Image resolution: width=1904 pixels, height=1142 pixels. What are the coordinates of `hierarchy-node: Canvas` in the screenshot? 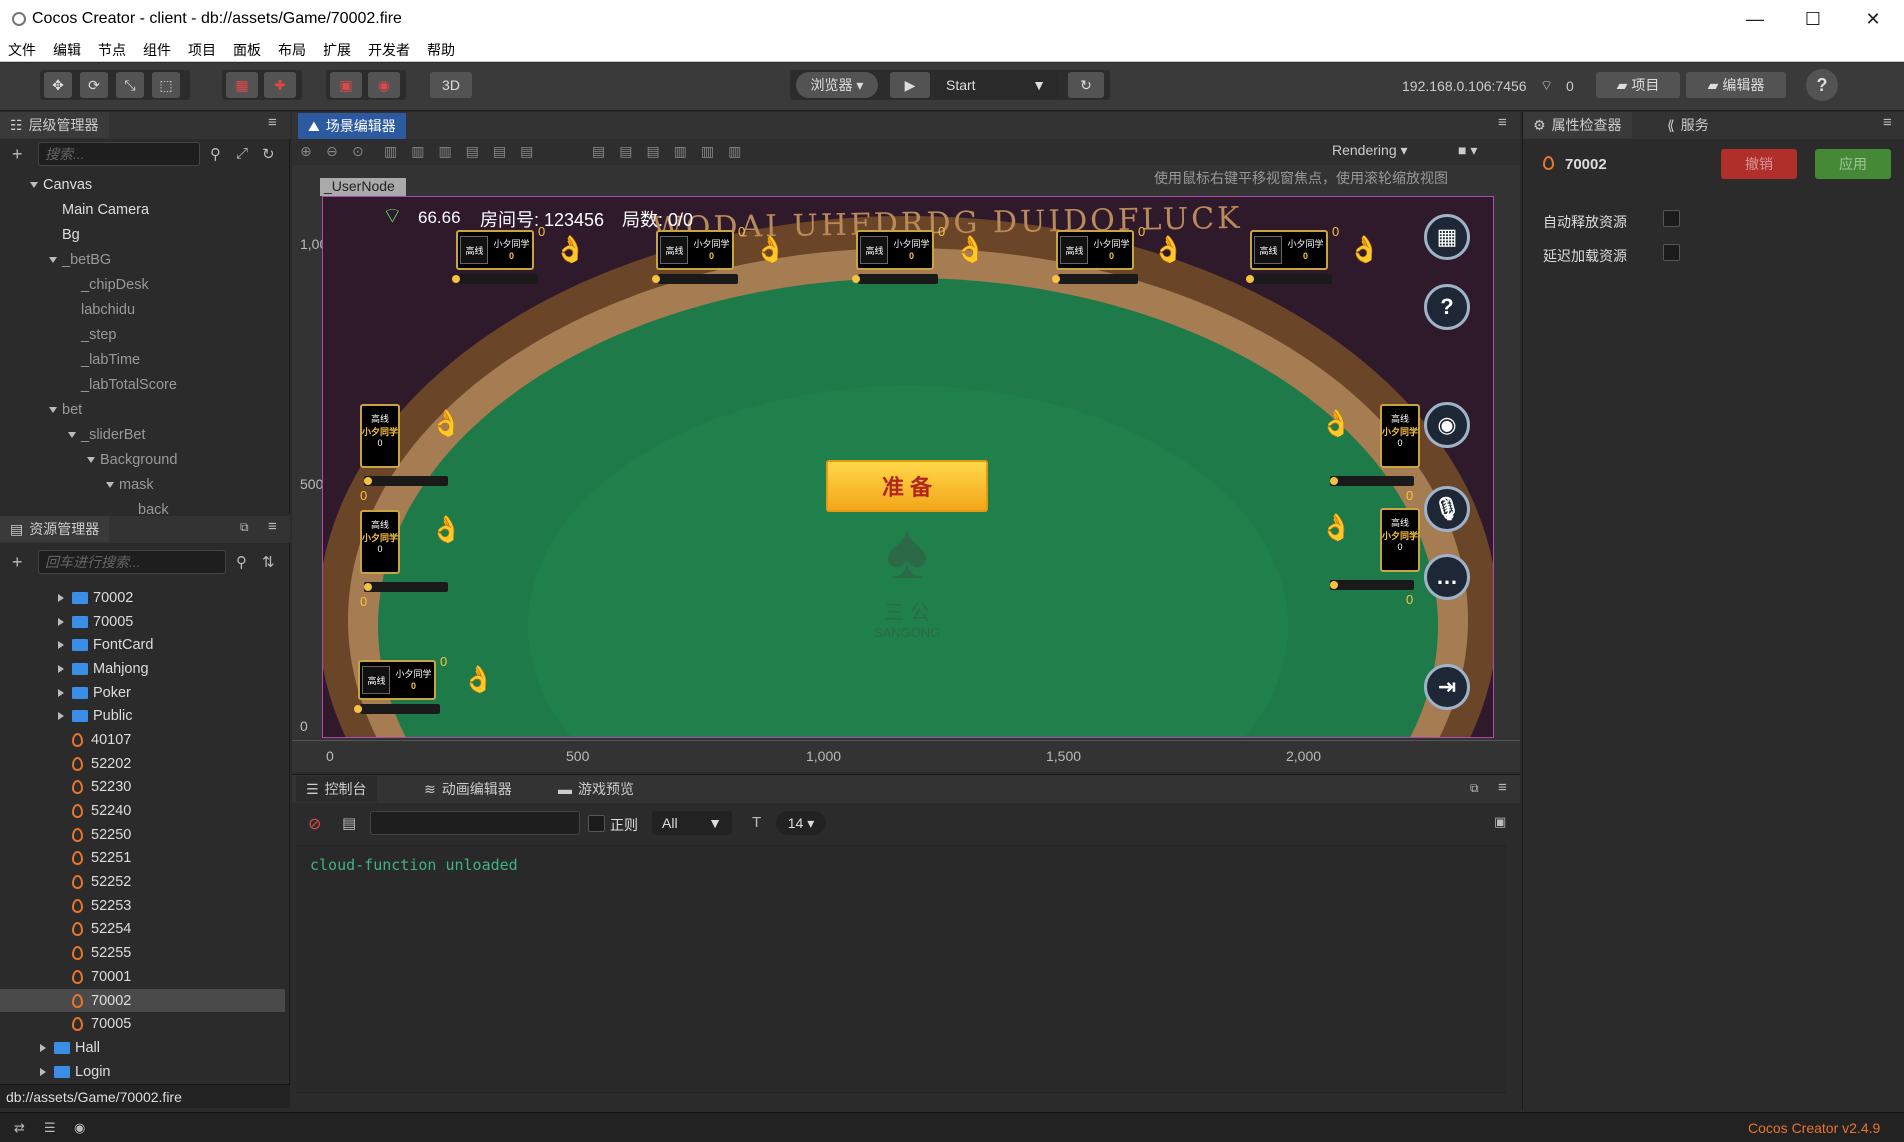 It's located at (142, 184).